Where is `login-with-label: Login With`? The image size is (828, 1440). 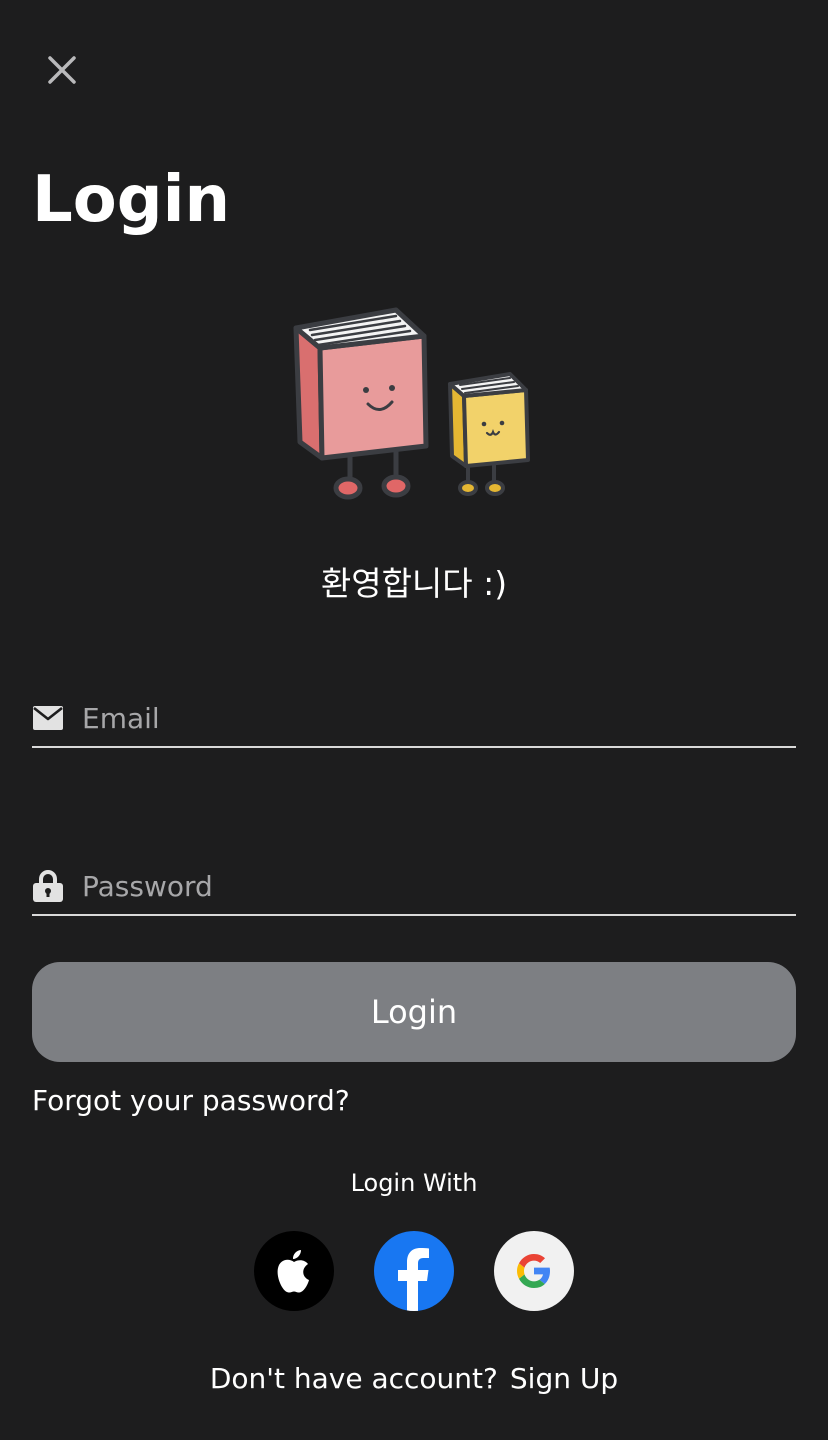 login-with-label: Login With is located at coordinates (414, 1183).